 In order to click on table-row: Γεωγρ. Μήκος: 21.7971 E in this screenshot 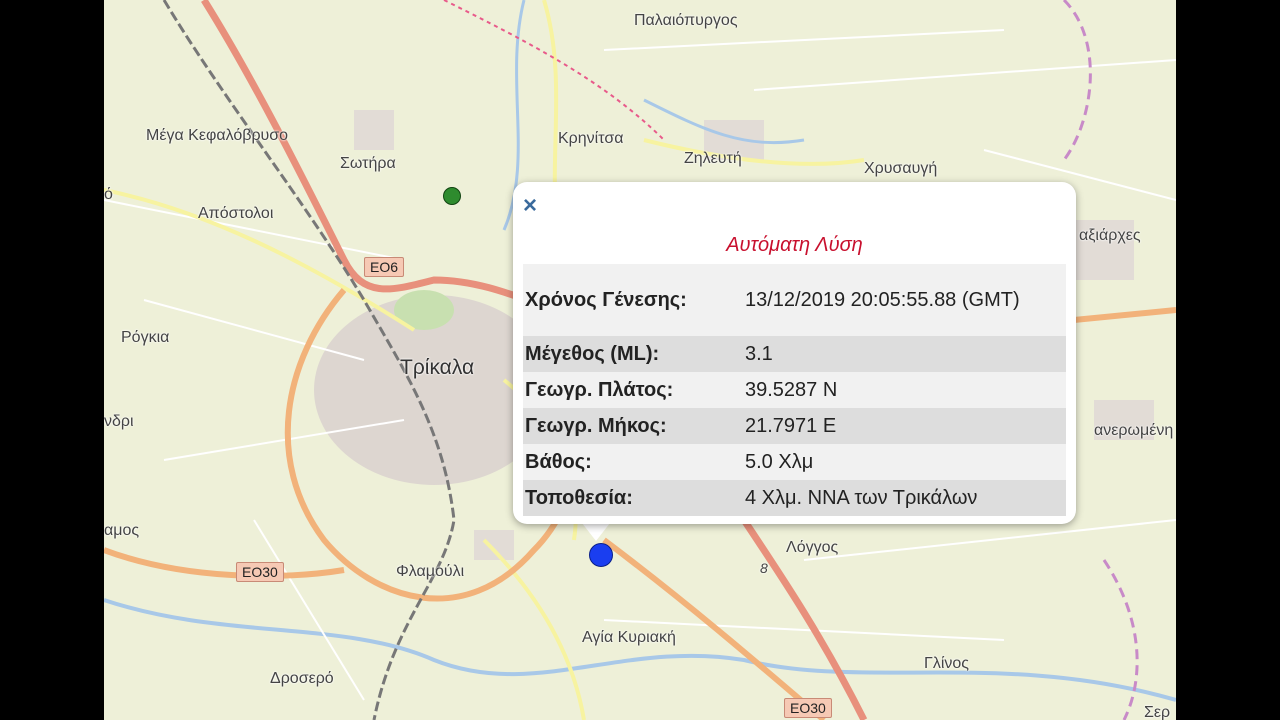, I will do `click(794, 426)`.